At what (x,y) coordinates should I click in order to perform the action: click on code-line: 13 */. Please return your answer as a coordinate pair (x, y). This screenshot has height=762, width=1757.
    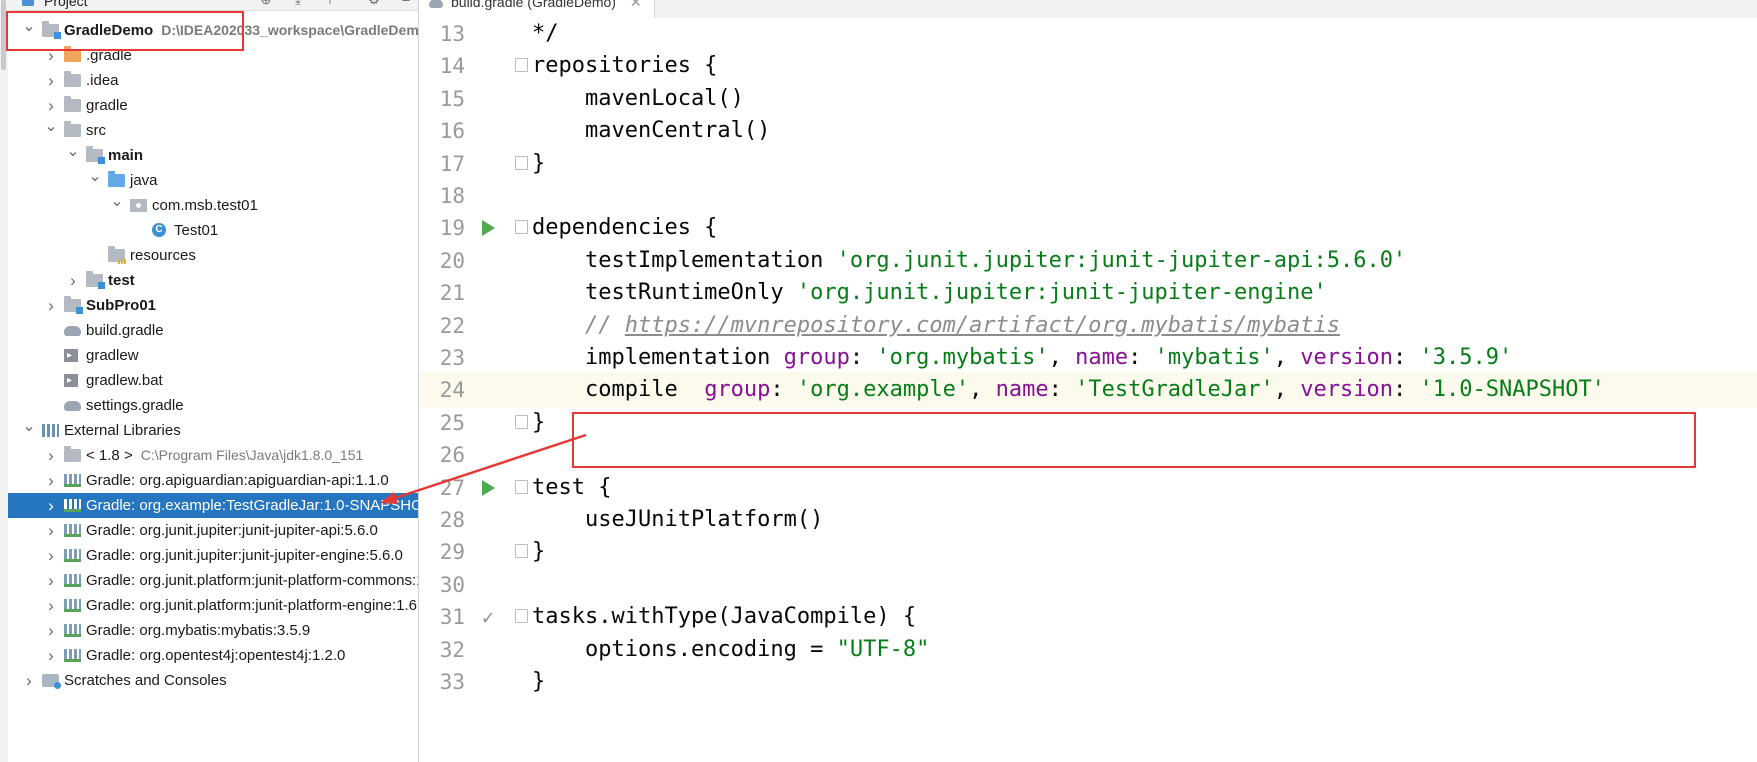
    Looking at the image, I should click on (1088, 34).